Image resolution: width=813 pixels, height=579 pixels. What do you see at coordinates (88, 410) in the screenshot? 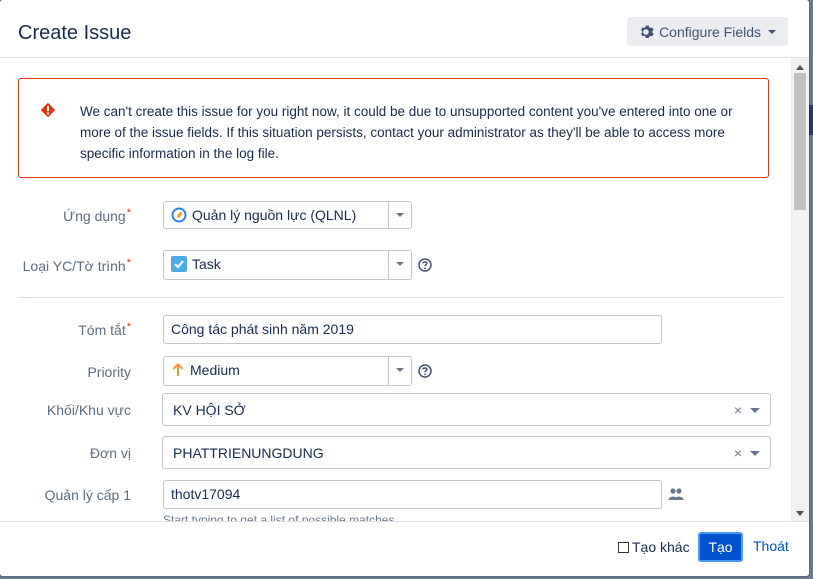
I see `region-label: Khối/Khu vực` at bounding box center [88, 410].